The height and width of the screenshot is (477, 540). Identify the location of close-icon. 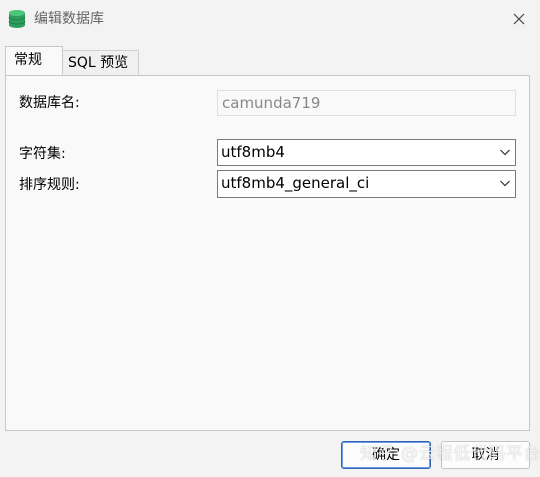
(519, 19).